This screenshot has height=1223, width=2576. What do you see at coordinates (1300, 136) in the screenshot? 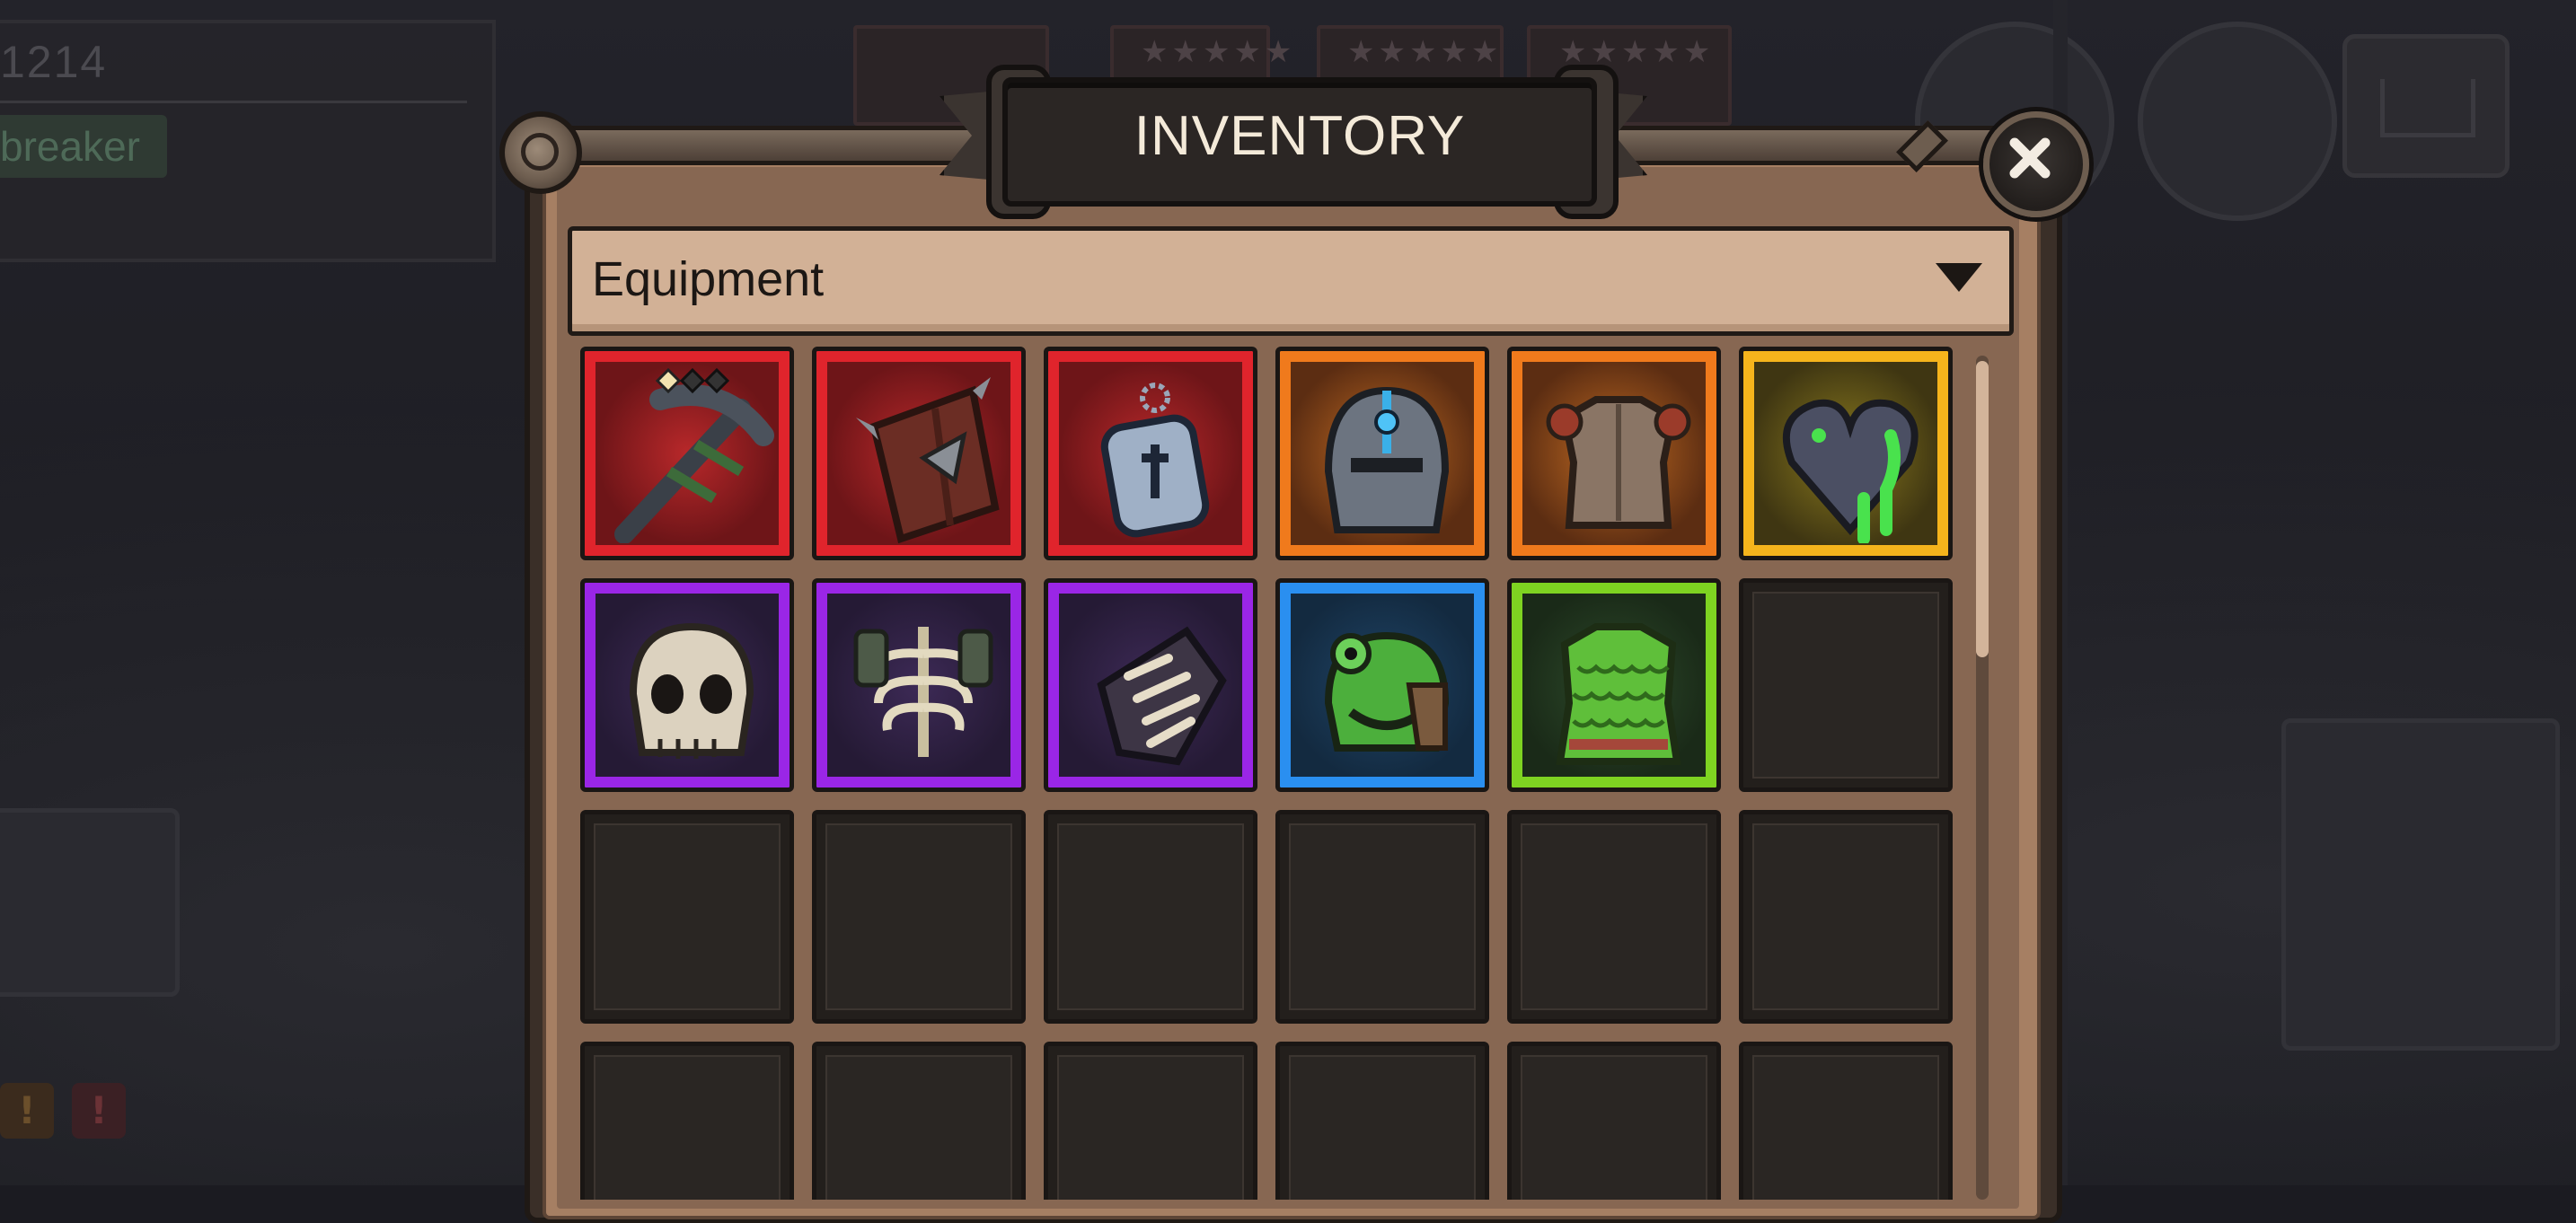
I see `window-title: INVENTORY` at bounding box center [1300, 136].